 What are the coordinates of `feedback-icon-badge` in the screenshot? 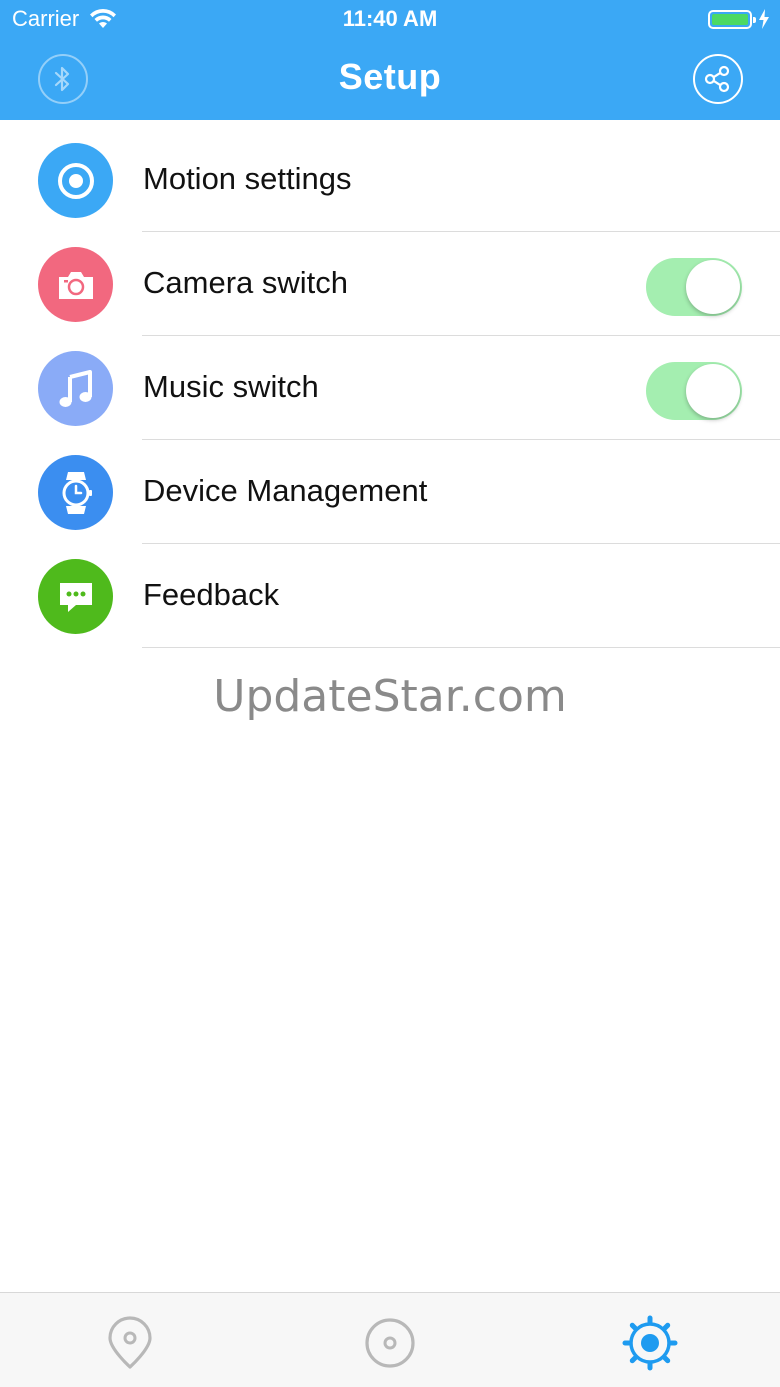 It's located at (75, 596).